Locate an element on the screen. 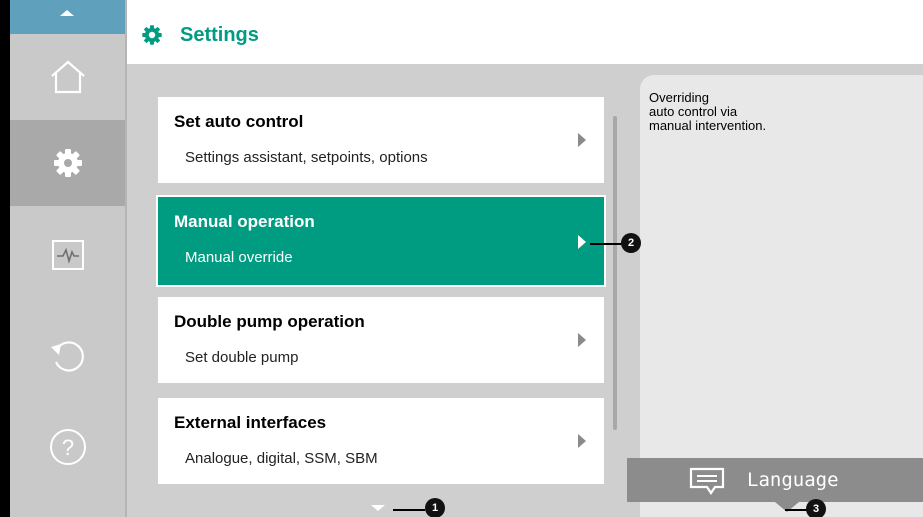  sidebar-item-help: ? is located at coordinates (67, 447).